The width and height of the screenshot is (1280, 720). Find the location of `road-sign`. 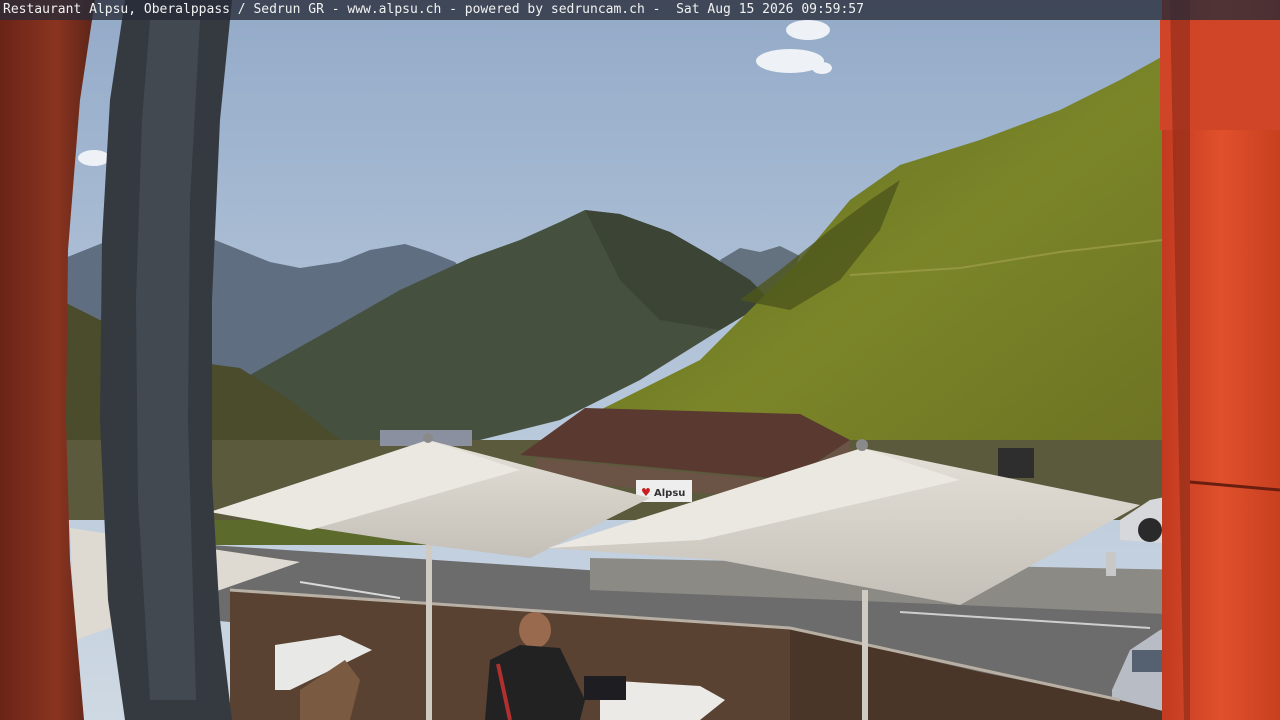

road-sign is located at coordinates (1016, 463).